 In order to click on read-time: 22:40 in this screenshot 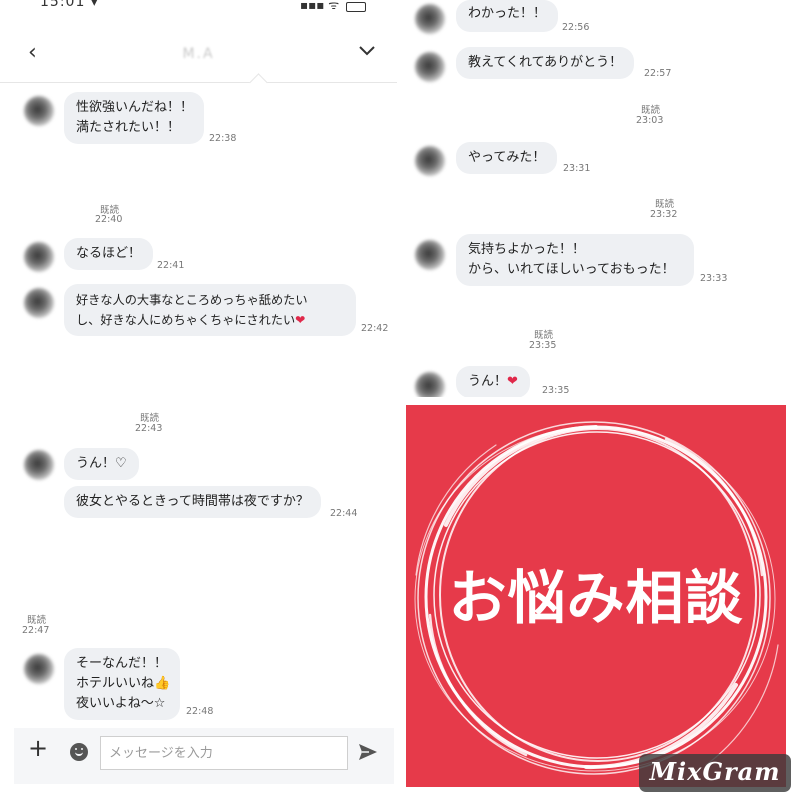, I will do `click(109, 219)`.